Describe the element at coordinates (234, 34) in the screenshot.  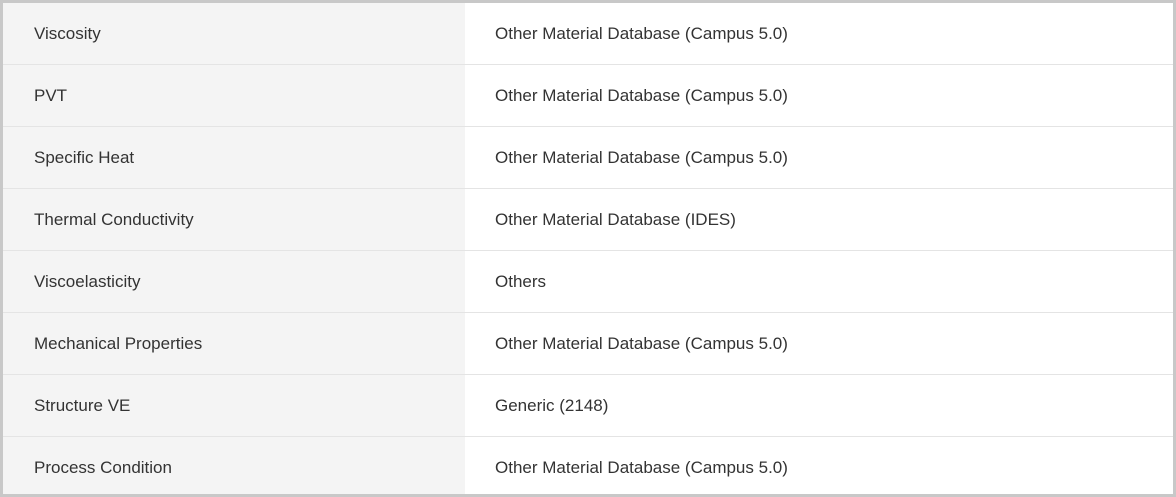
I see `property-label: Viscosity` at that location.